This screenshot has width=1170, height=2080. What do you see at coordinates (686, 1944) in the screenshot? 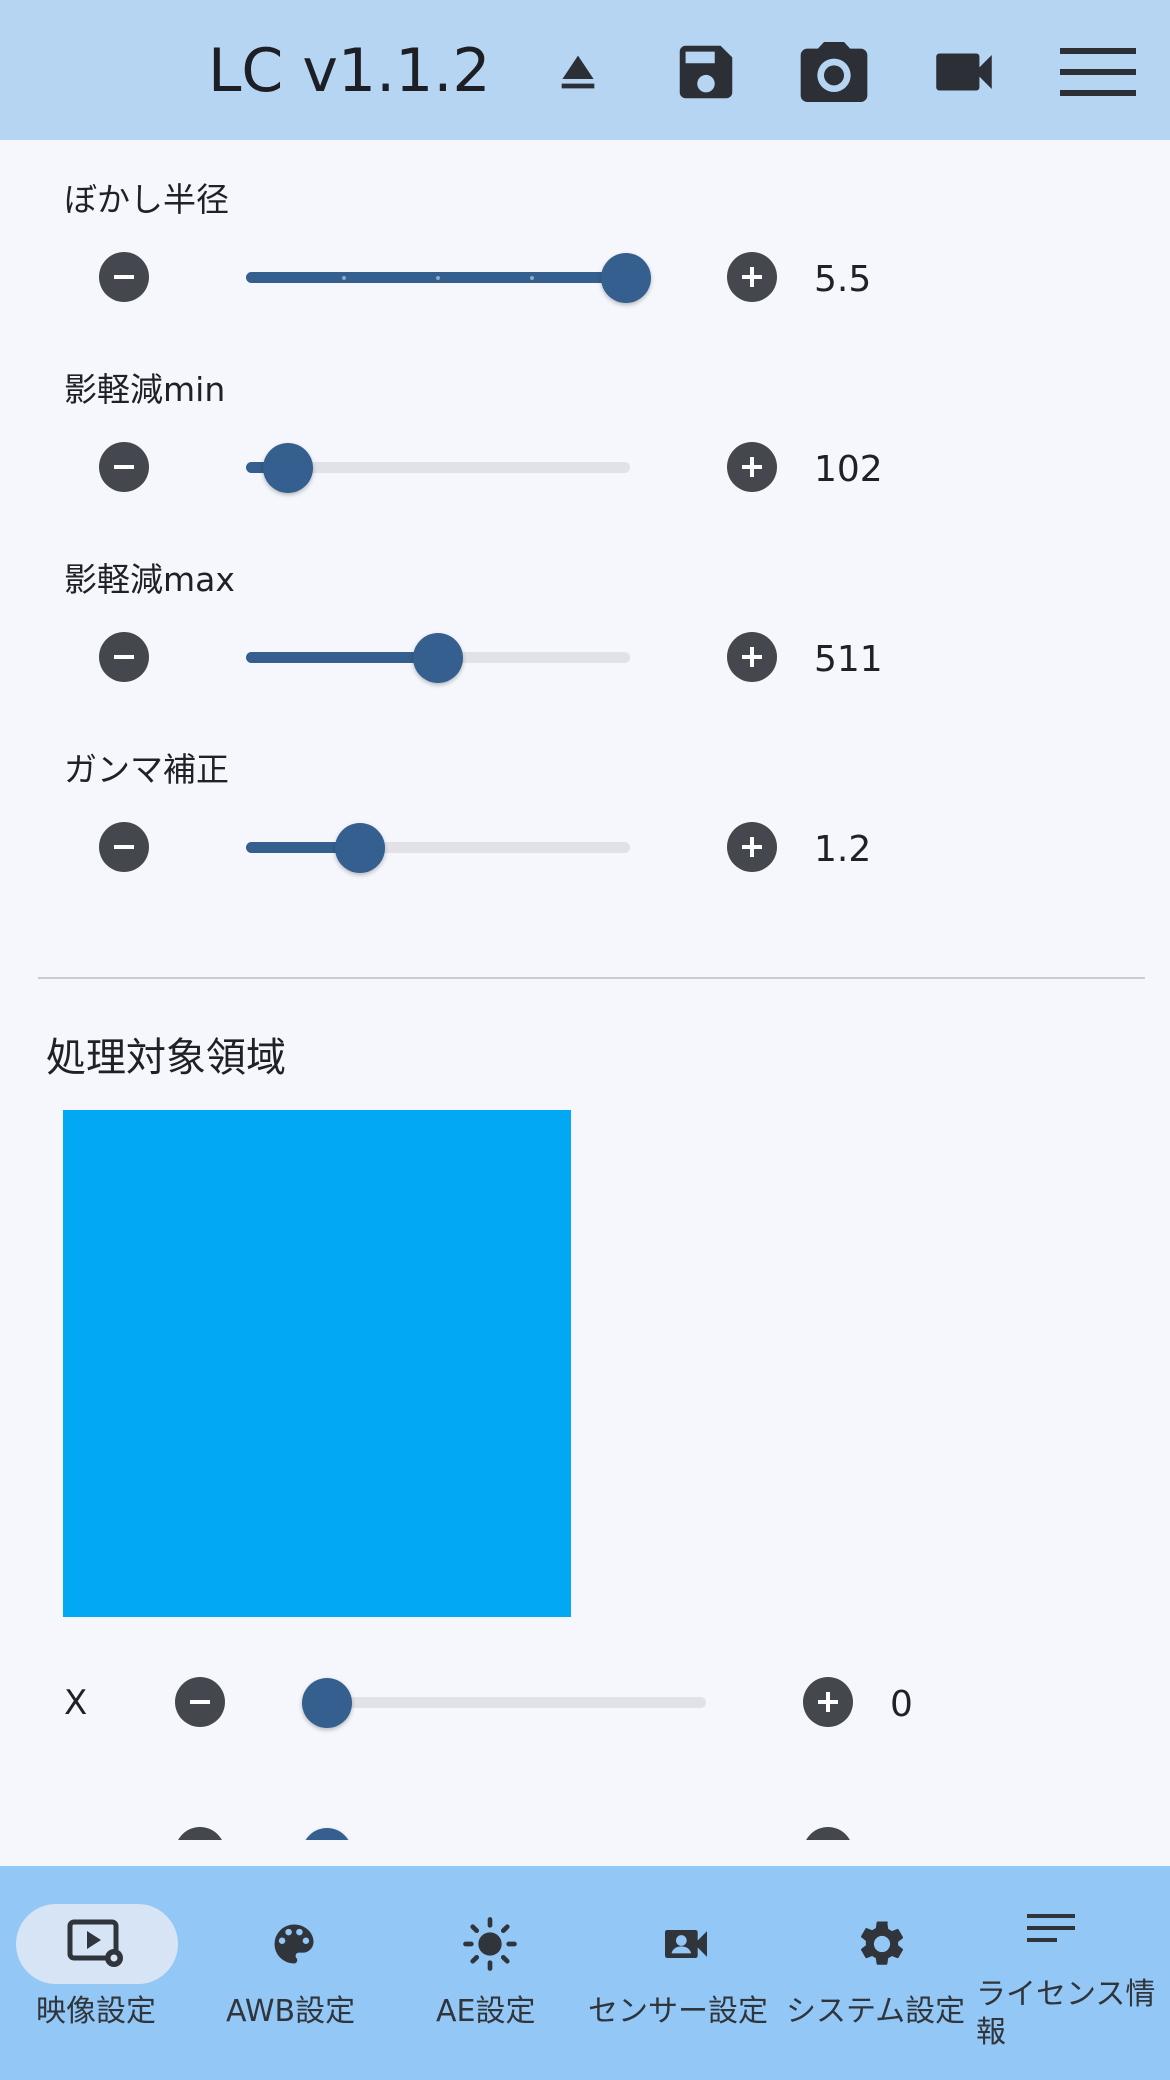
I see `video-account-icon` at bounding box center [686, 1944].